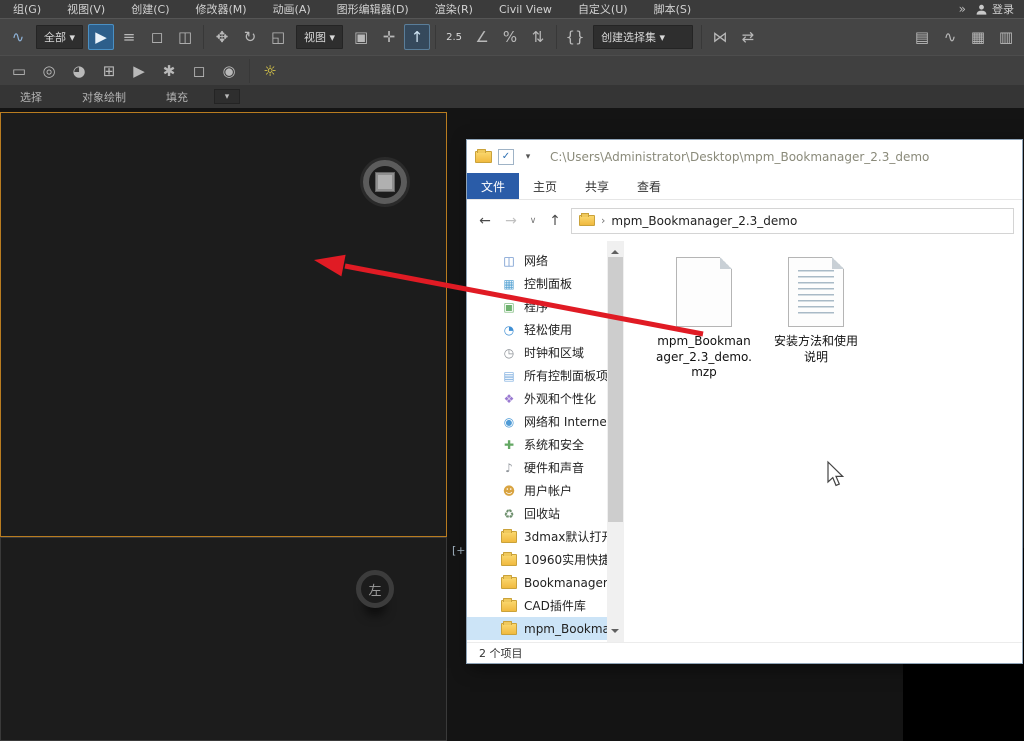  What do you see at coordinates (292, 9) in the screenshot?
I see `menu-item: 动画(A)` at bounding box center [292, 9].